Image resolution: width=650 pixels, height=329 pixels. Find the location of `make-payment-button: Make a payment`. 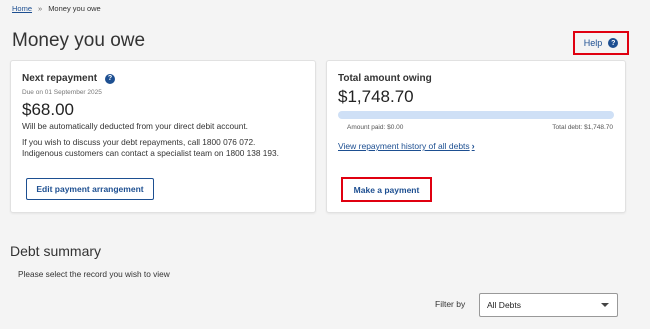

make-payment-button: Make a payment is located at coordinates (386, 189).